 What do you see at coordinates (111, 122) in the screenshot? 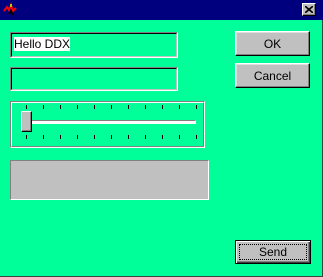
I see `slider-channel` at bounding box center [111, 122].